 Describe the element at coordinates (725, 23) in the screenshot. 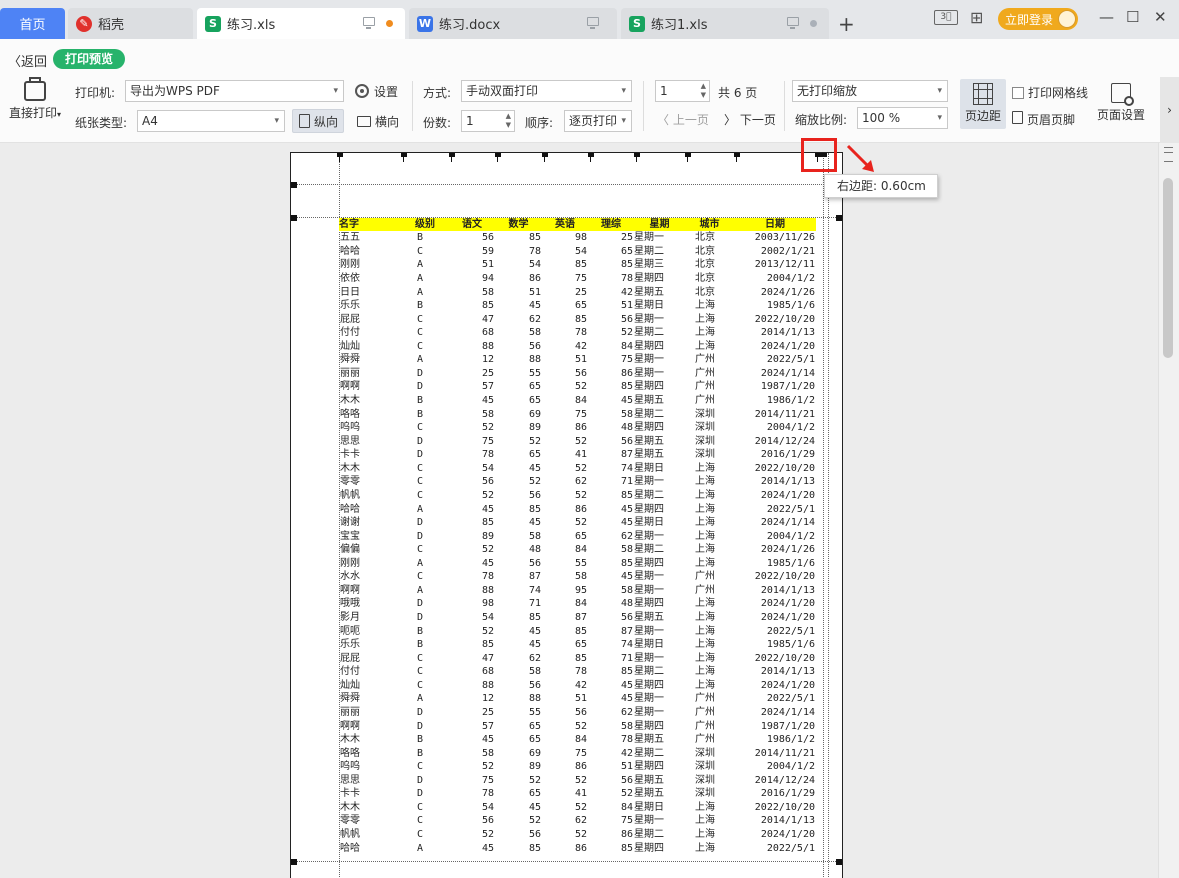

I see `tab-xls1-file: S 练习1.xls` at that location.